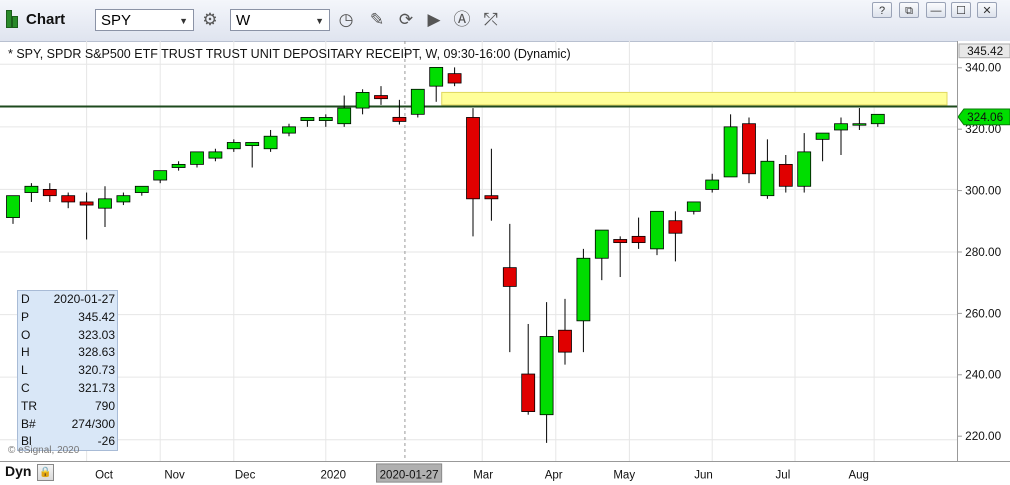  What do you see at coordinates (319, 21) in the screenshot?
I see `interval-dropdown-icon: ▼` at bounding box center [319, 21].